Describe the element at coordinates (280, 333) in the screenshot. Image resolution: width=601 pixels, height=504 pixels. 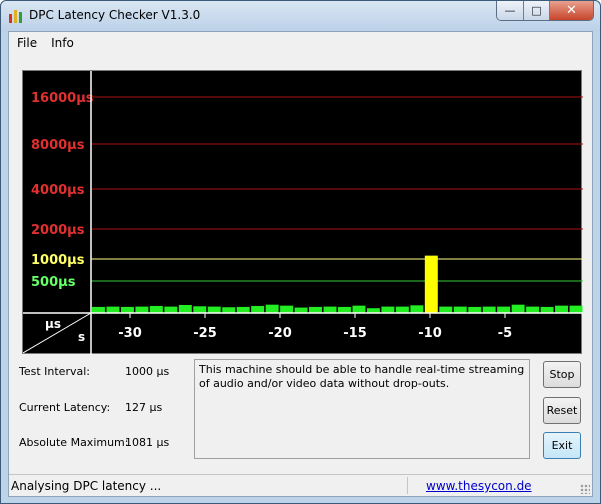
I see `x-tick-label: -20` at that location.